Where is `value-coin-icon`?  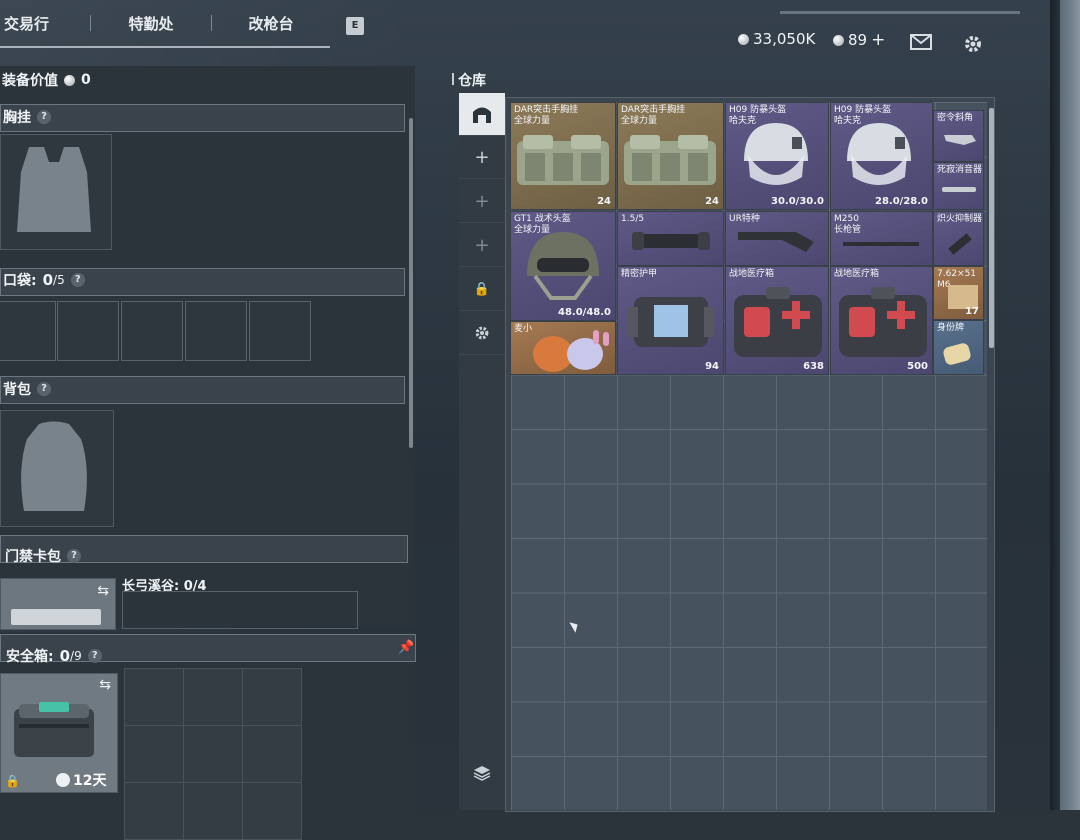
value-coin-icon is located at coordinates (69, 80).